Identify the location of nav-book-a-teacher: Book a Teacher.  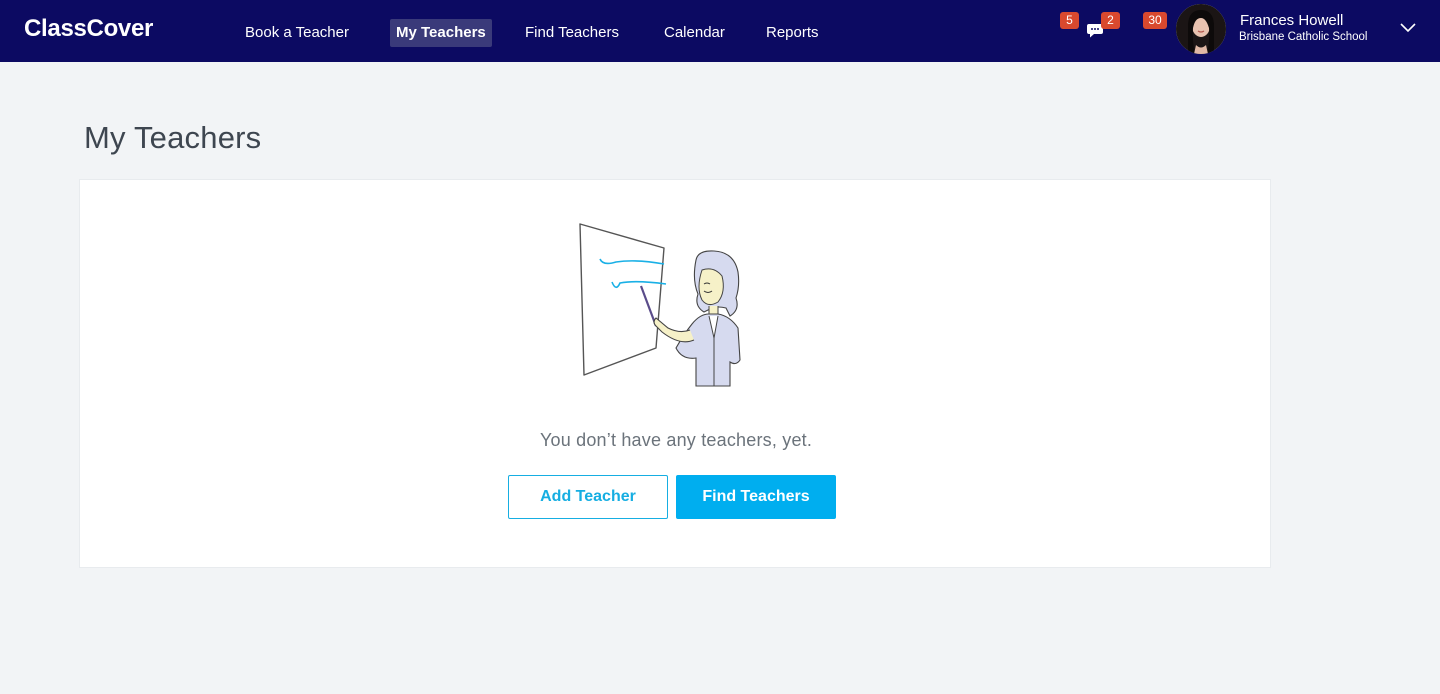
(297, 33).